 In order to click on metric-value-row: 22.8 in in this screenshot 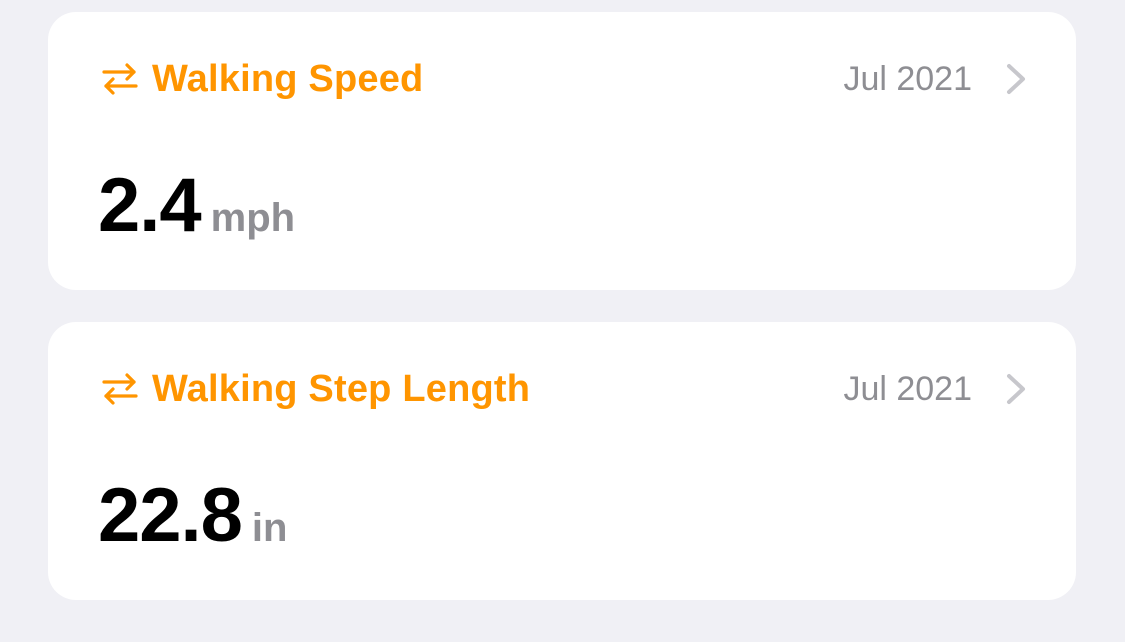, I will do `click(192, 515)`.